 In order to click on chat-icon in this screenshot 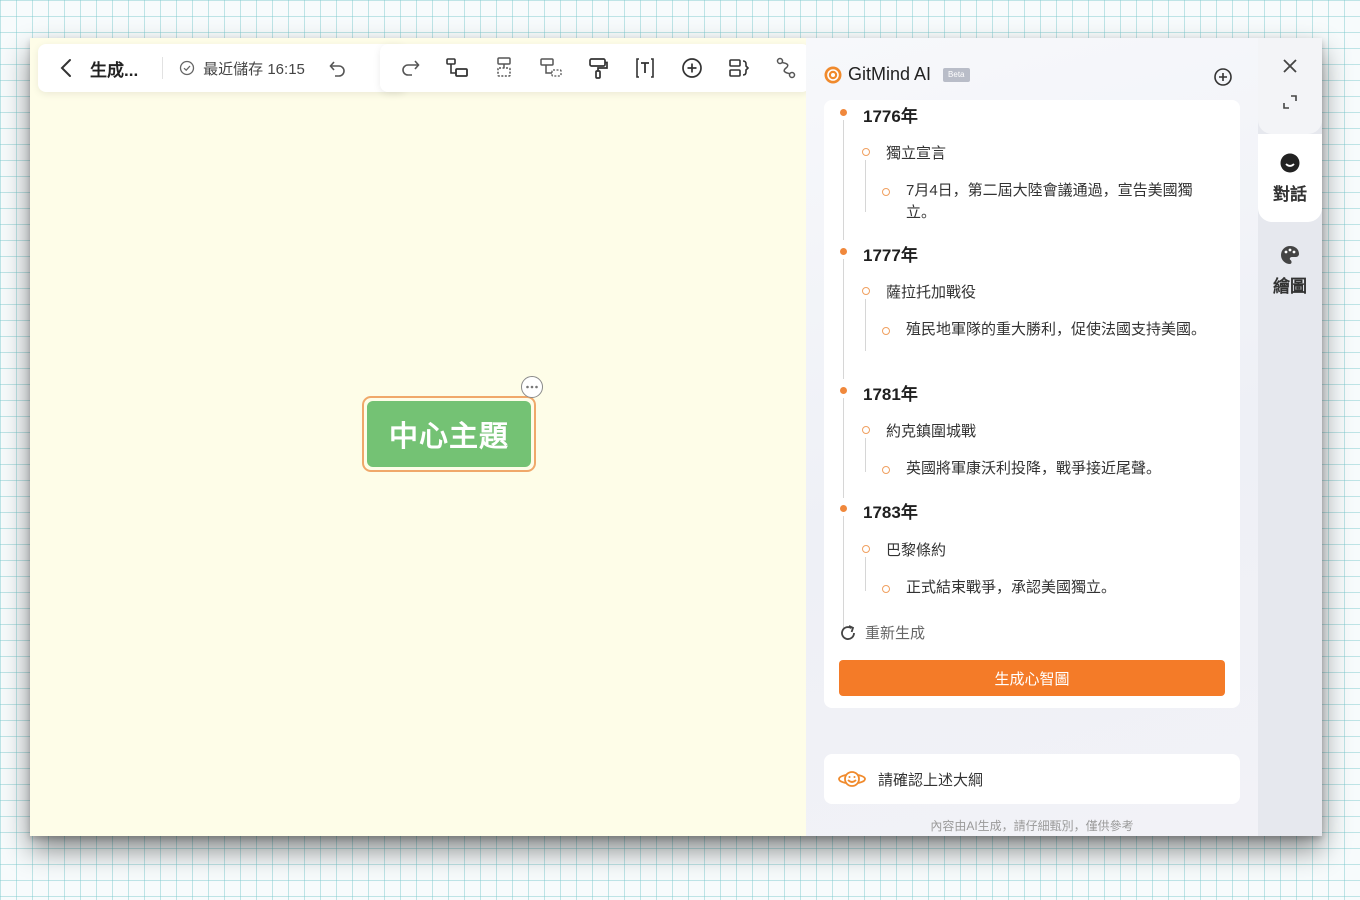, I will do `click(1290, 163)`.